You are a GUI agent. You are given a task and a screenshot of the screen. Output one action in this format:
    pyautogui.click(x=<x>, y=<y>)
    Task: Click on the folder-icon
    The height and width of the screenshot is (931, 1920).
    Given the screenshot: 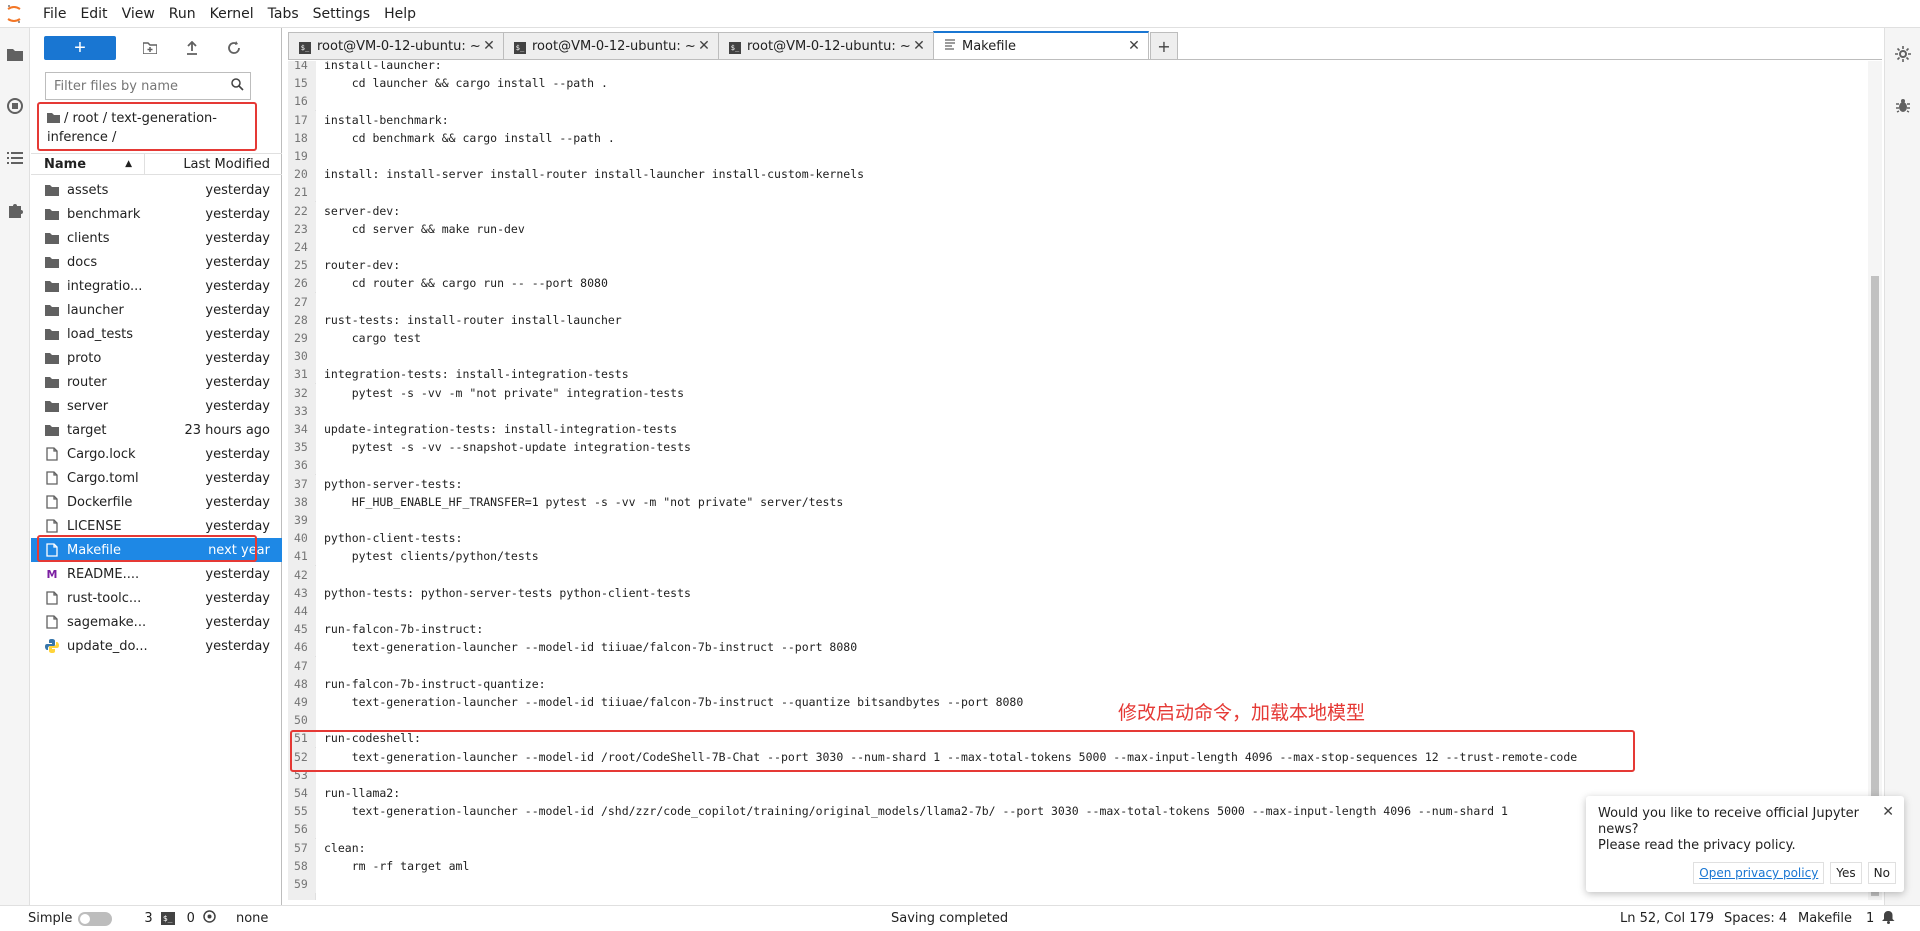 What is the action you would take?
    pyautogui.click(x=15, y=54)
    